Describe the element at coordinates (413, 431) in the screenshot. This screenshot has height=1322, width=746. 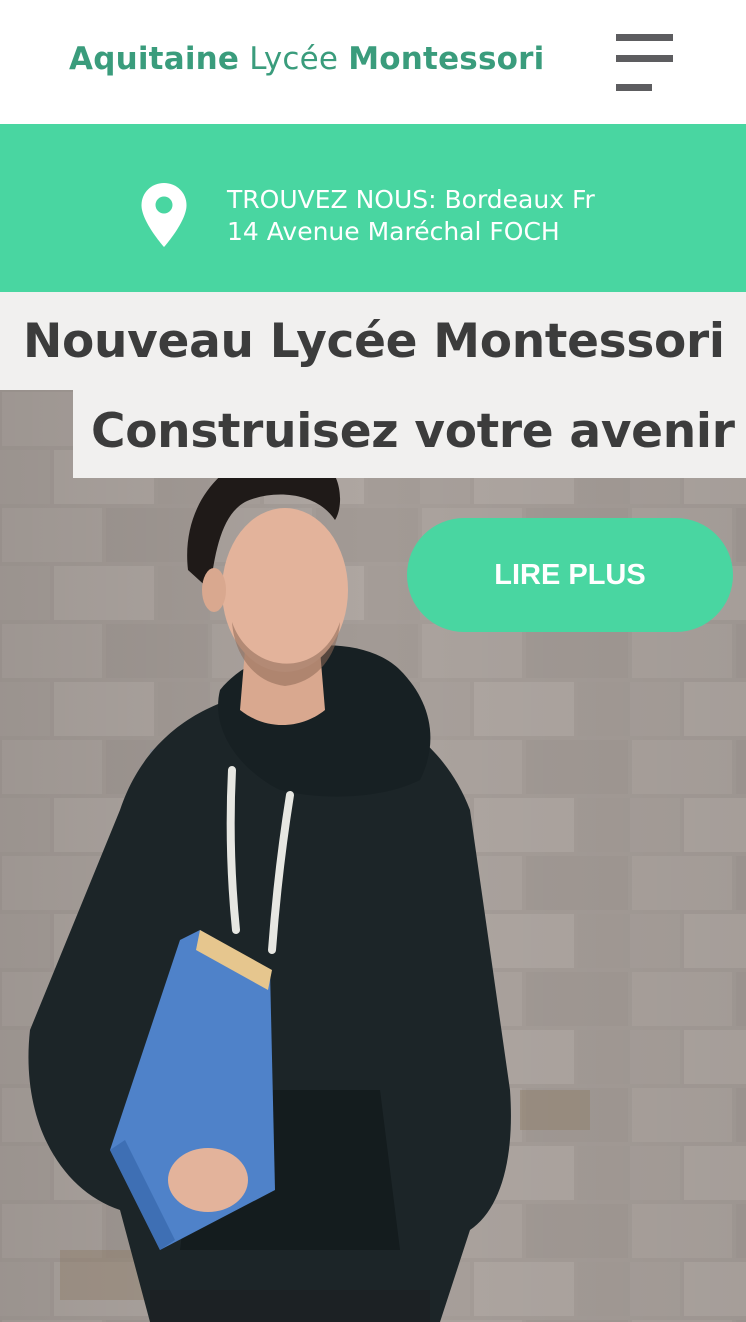
I see `hero-subtitle: Construisez votre avenir` at that location.